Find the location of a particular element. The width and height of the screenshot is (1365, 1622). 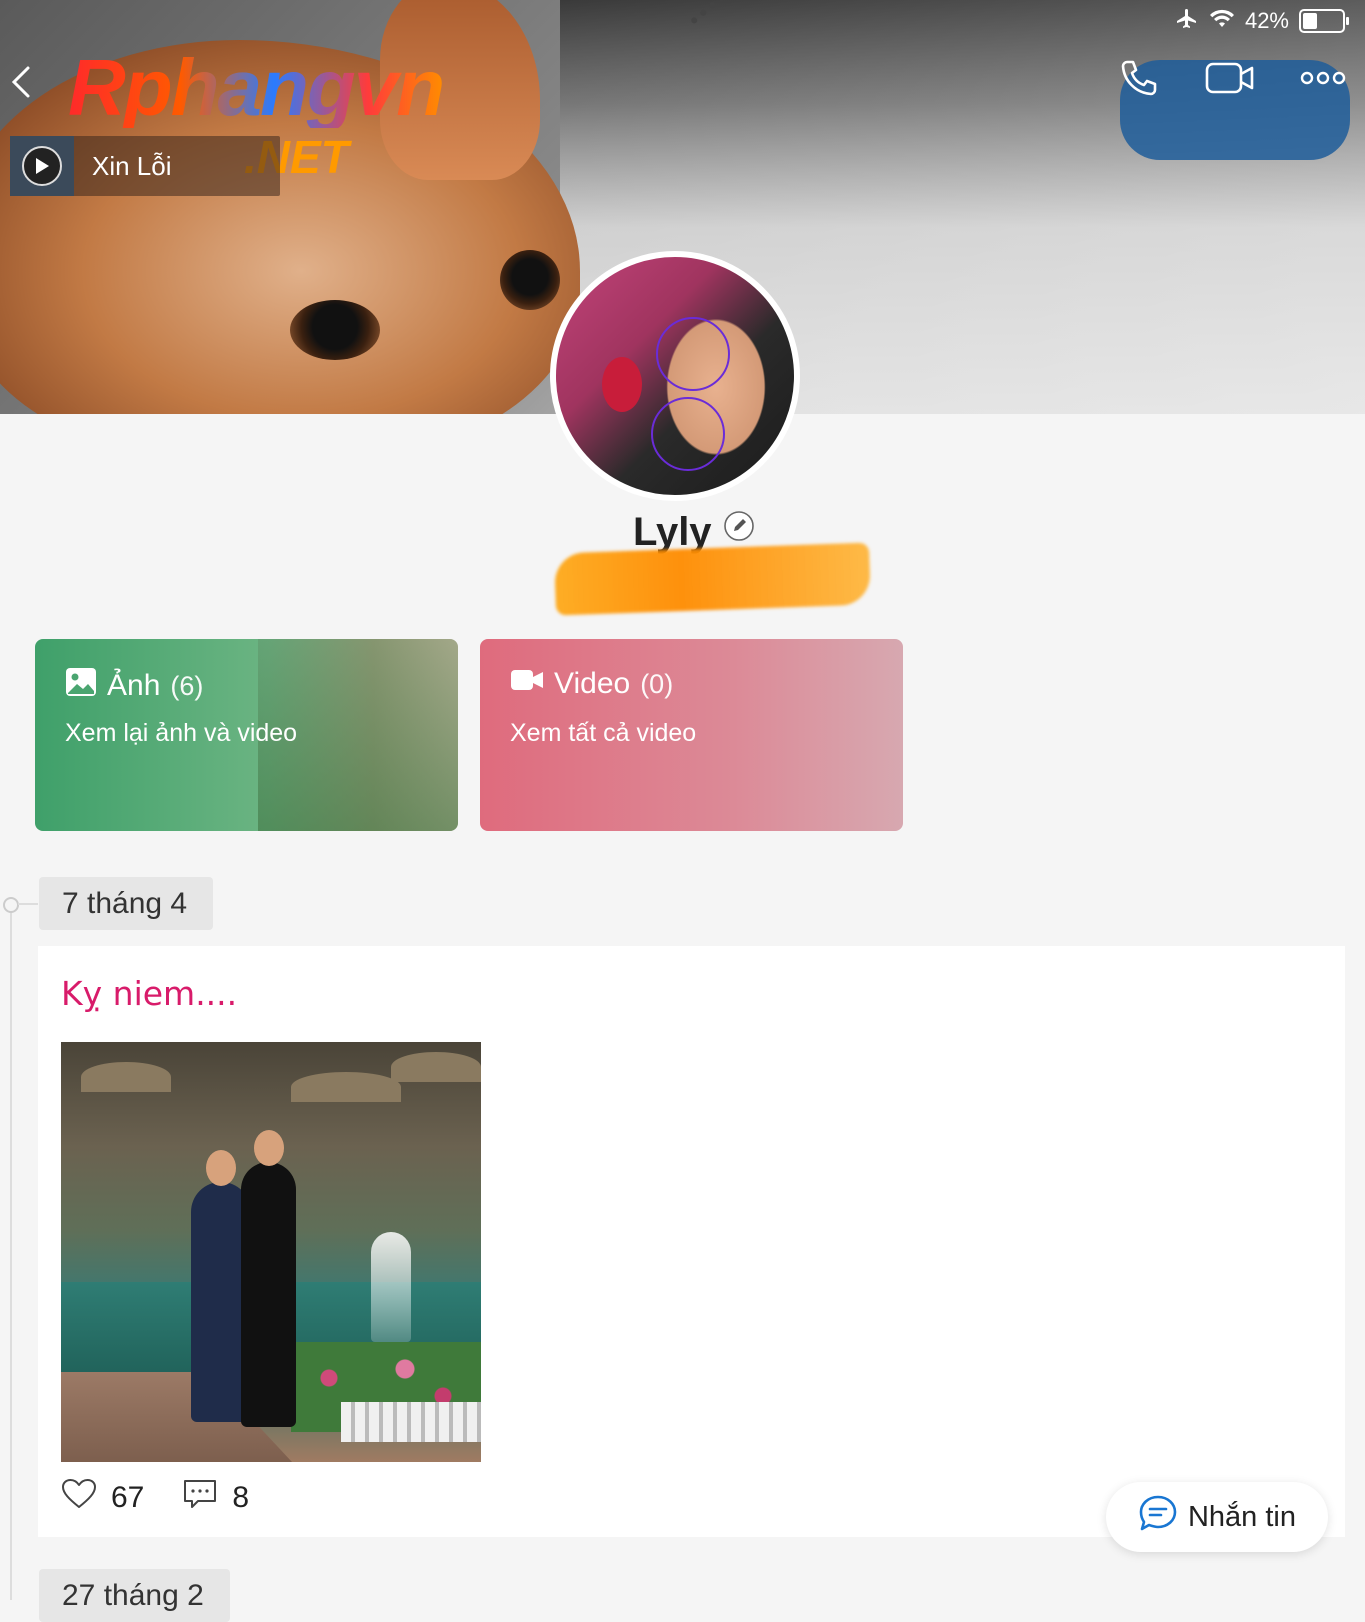

play-icon is located at coordinates (42, 166).